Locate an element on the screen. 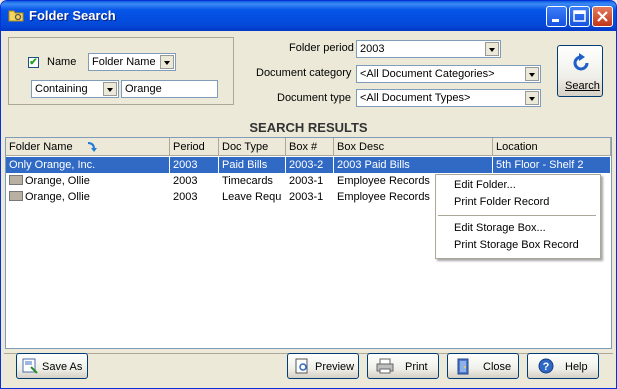 The width and height of the screenshot is (617, 389). preview-label: Preview is located at coordinates (335, 367).